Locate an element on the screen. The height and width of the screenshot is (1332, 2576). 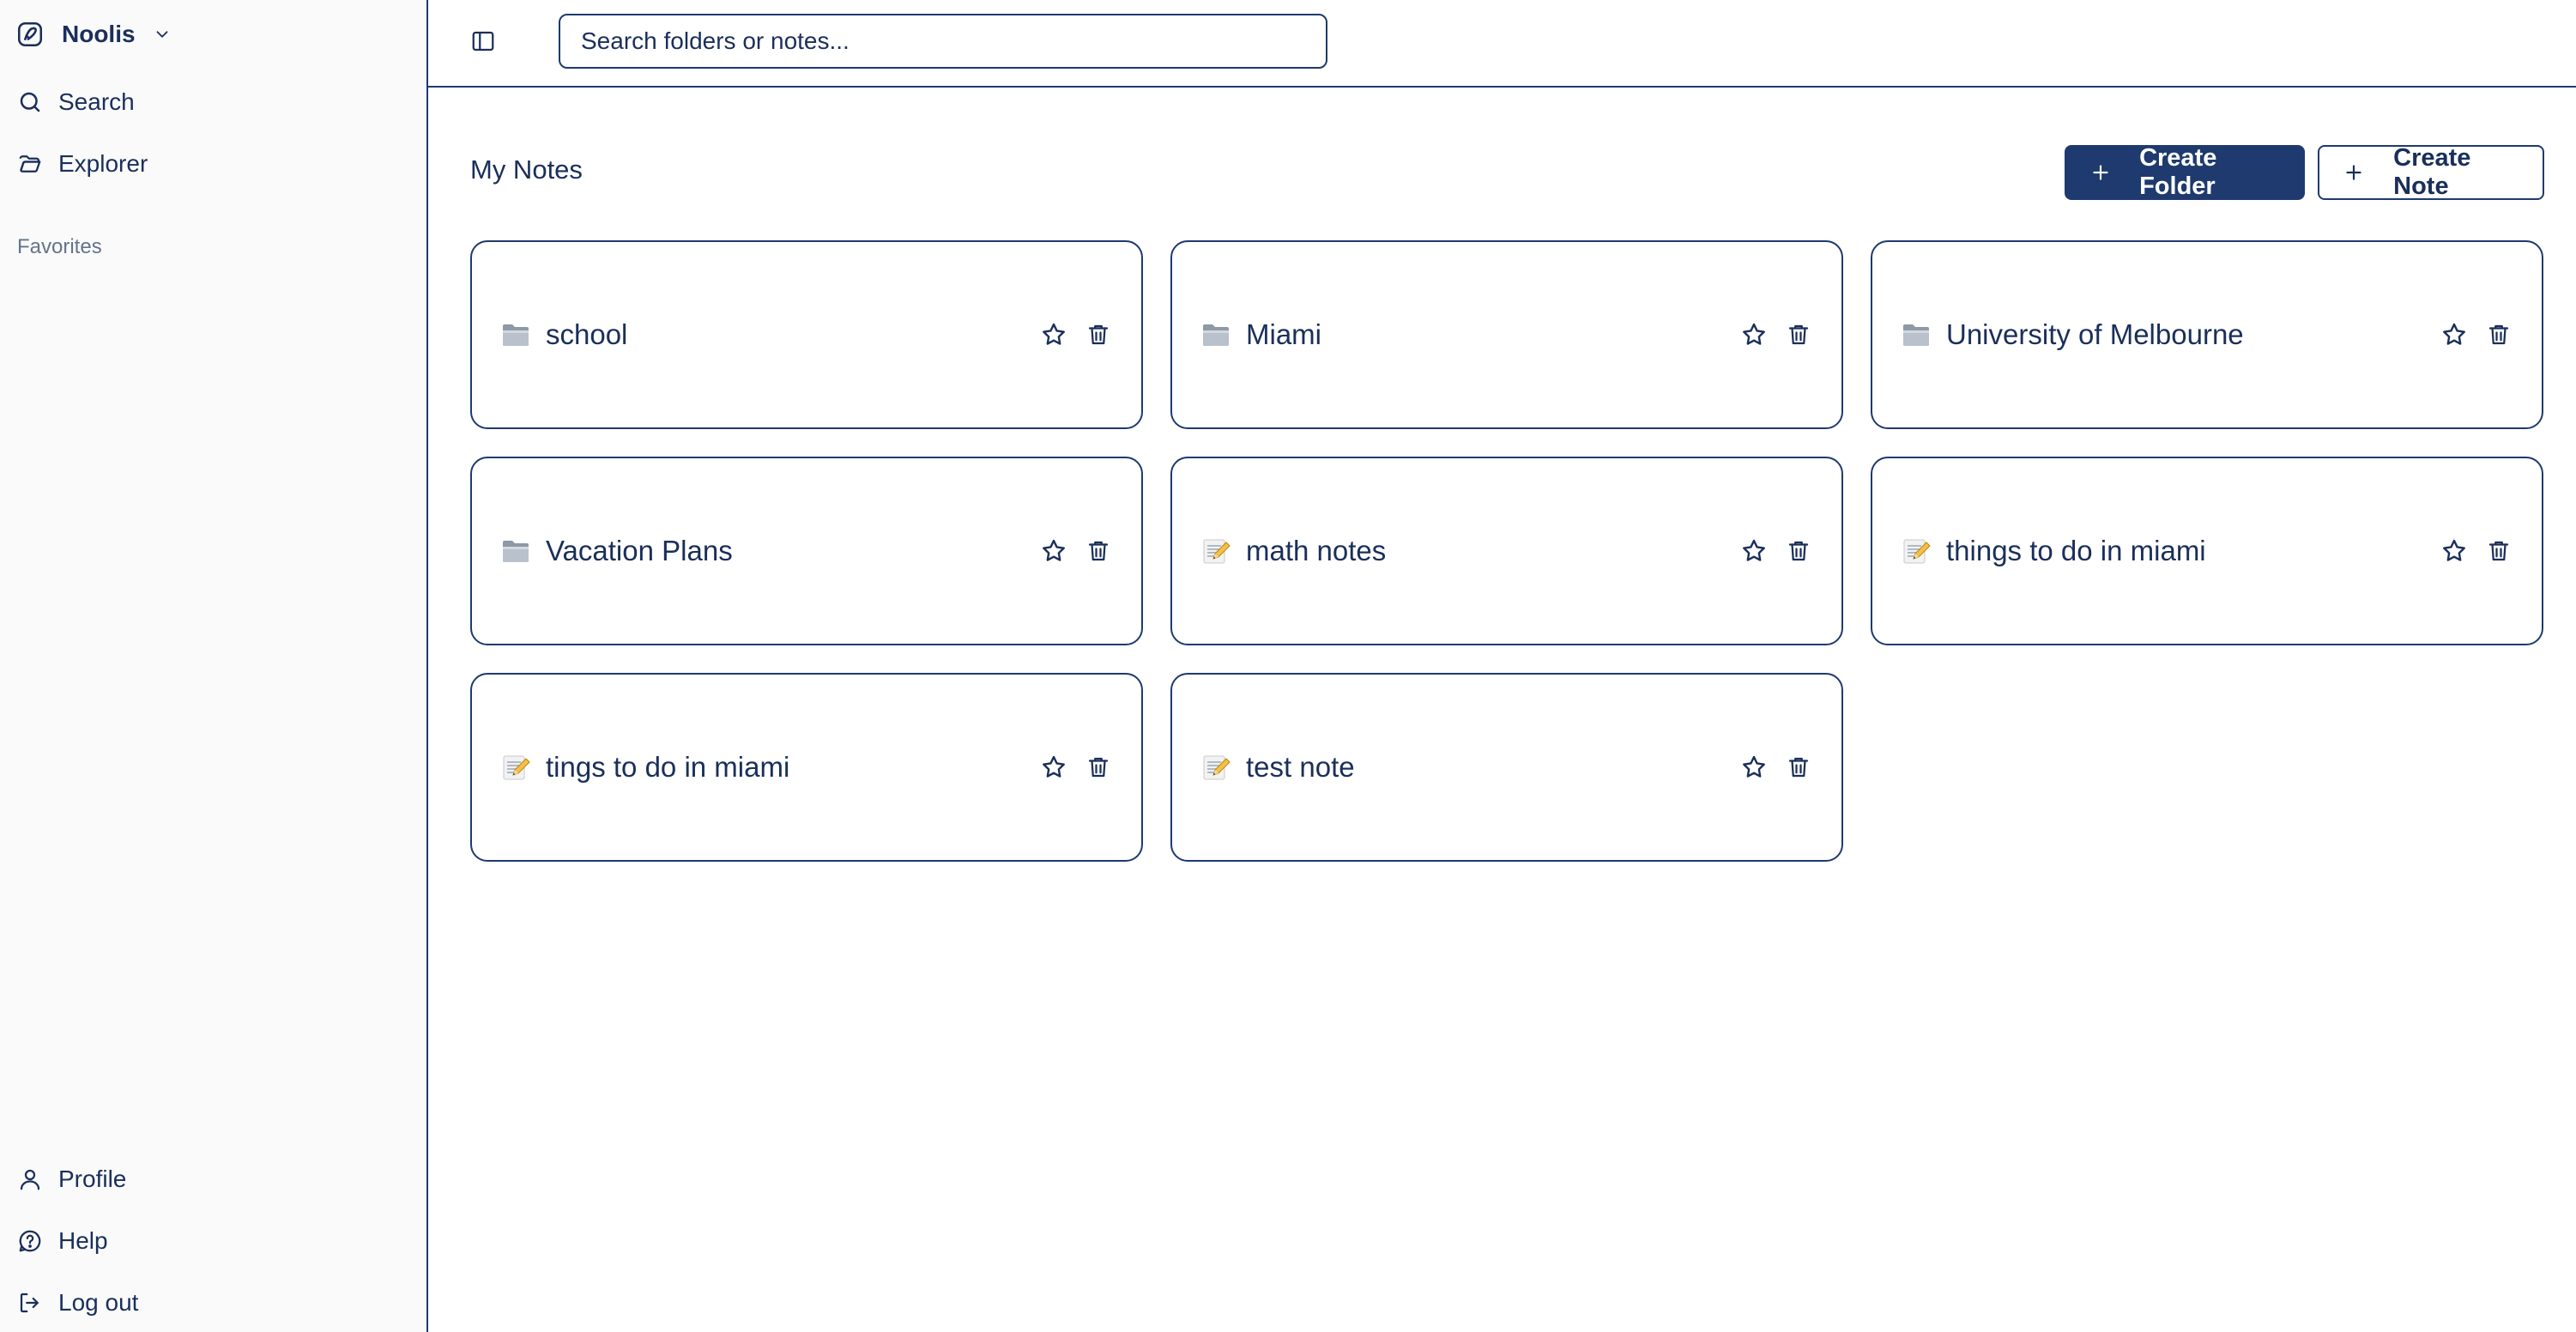
user-icon is located at coordinates (30, 1179).